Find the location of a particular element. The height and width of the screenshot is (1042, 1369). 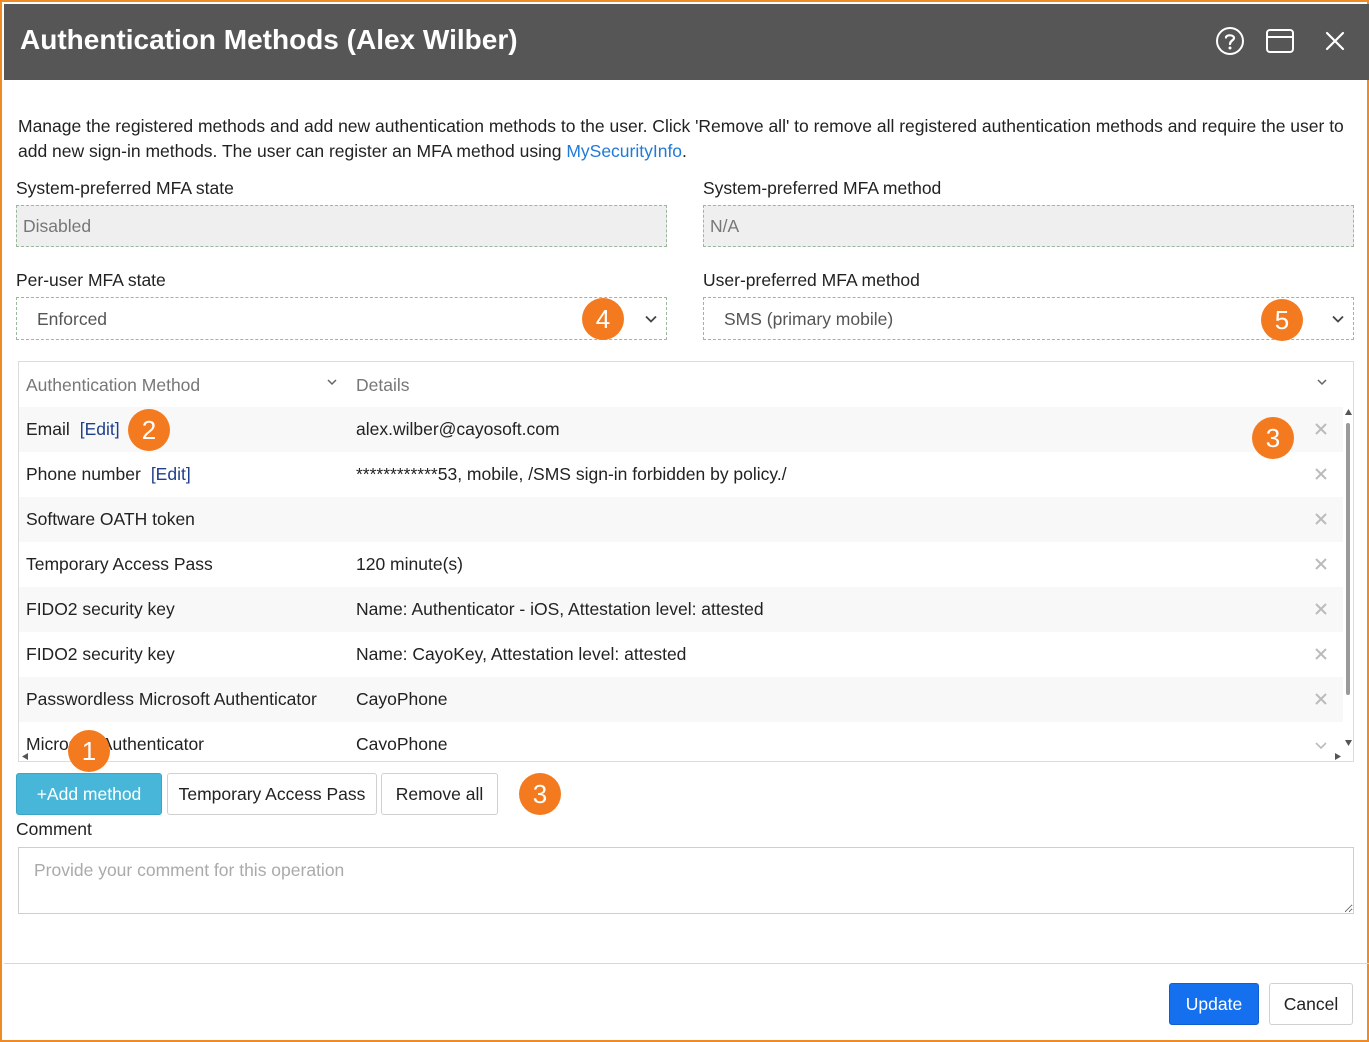

scroll-up-icon is located at coordinates (1348, 412).